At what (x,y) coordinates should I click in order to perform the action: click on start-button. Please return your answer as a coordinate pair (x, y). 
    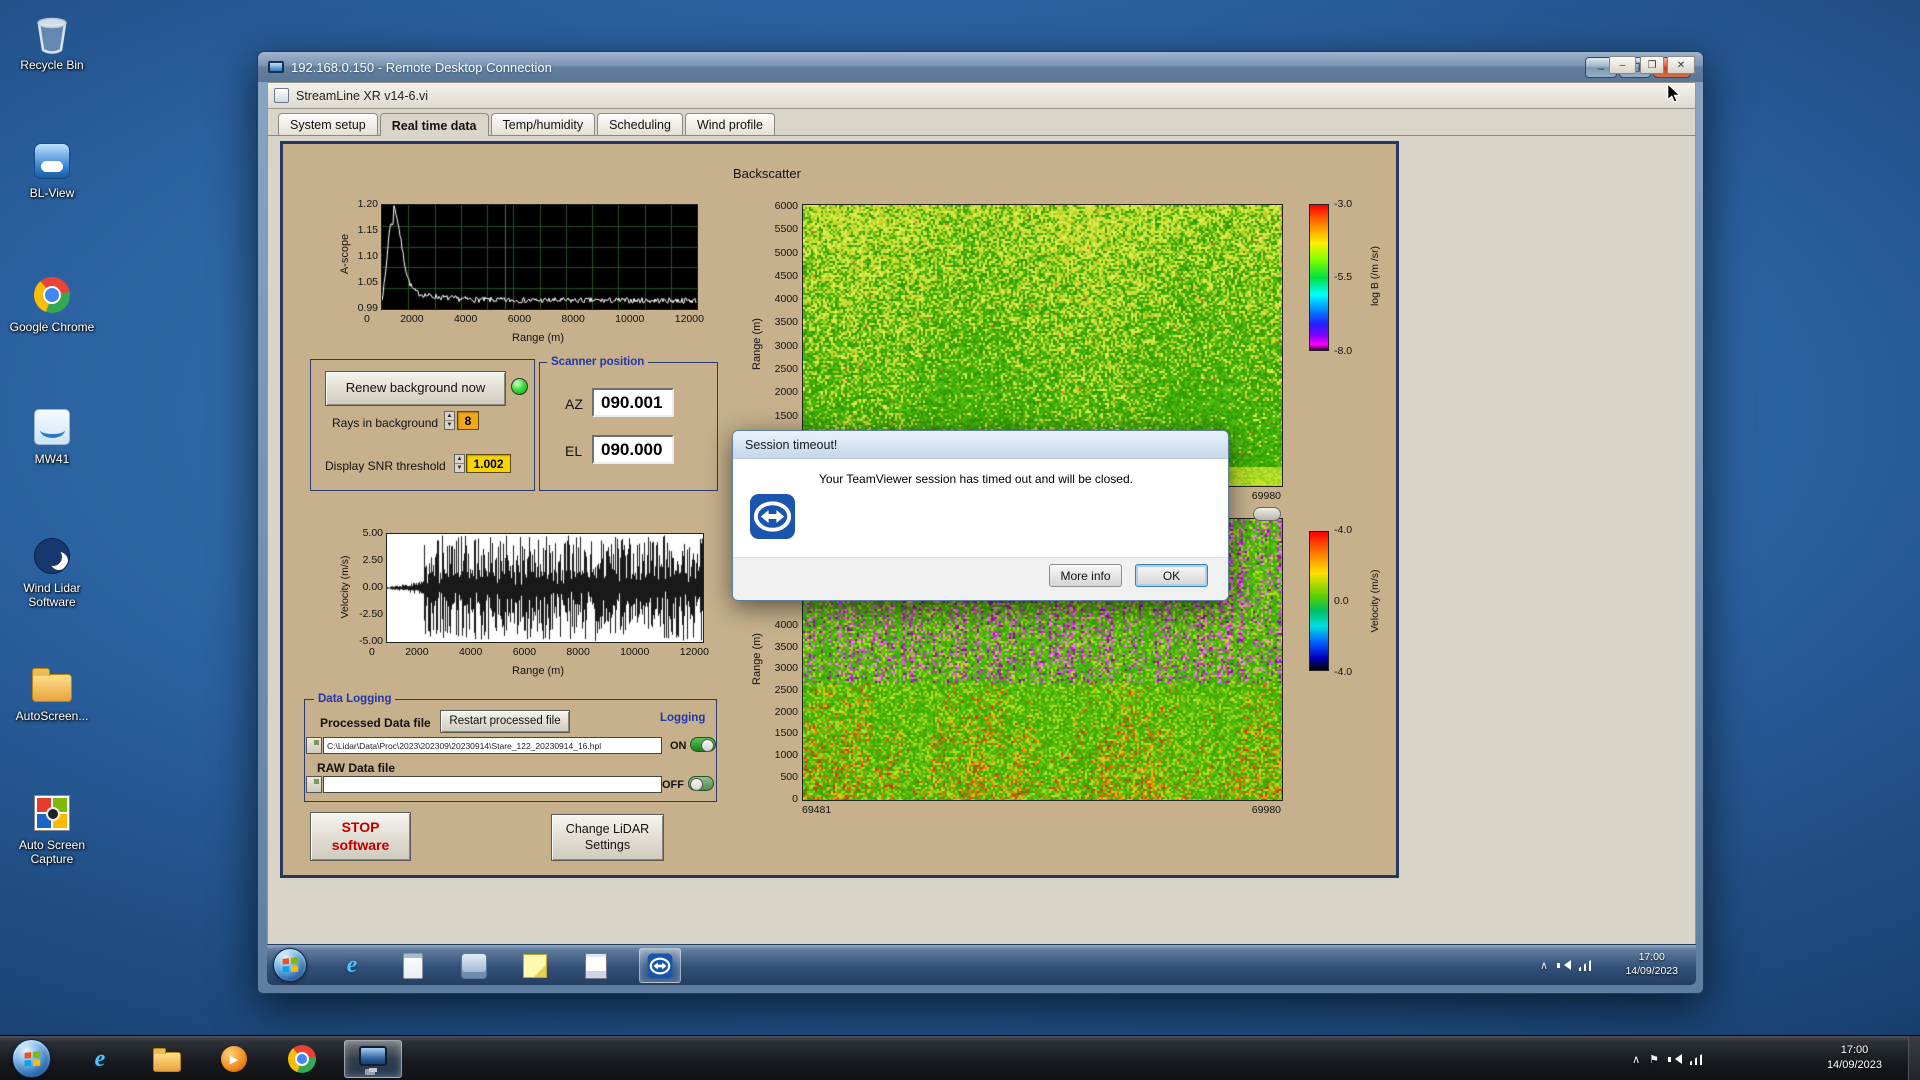
    Looking at the image, I should click on (31, 1058).